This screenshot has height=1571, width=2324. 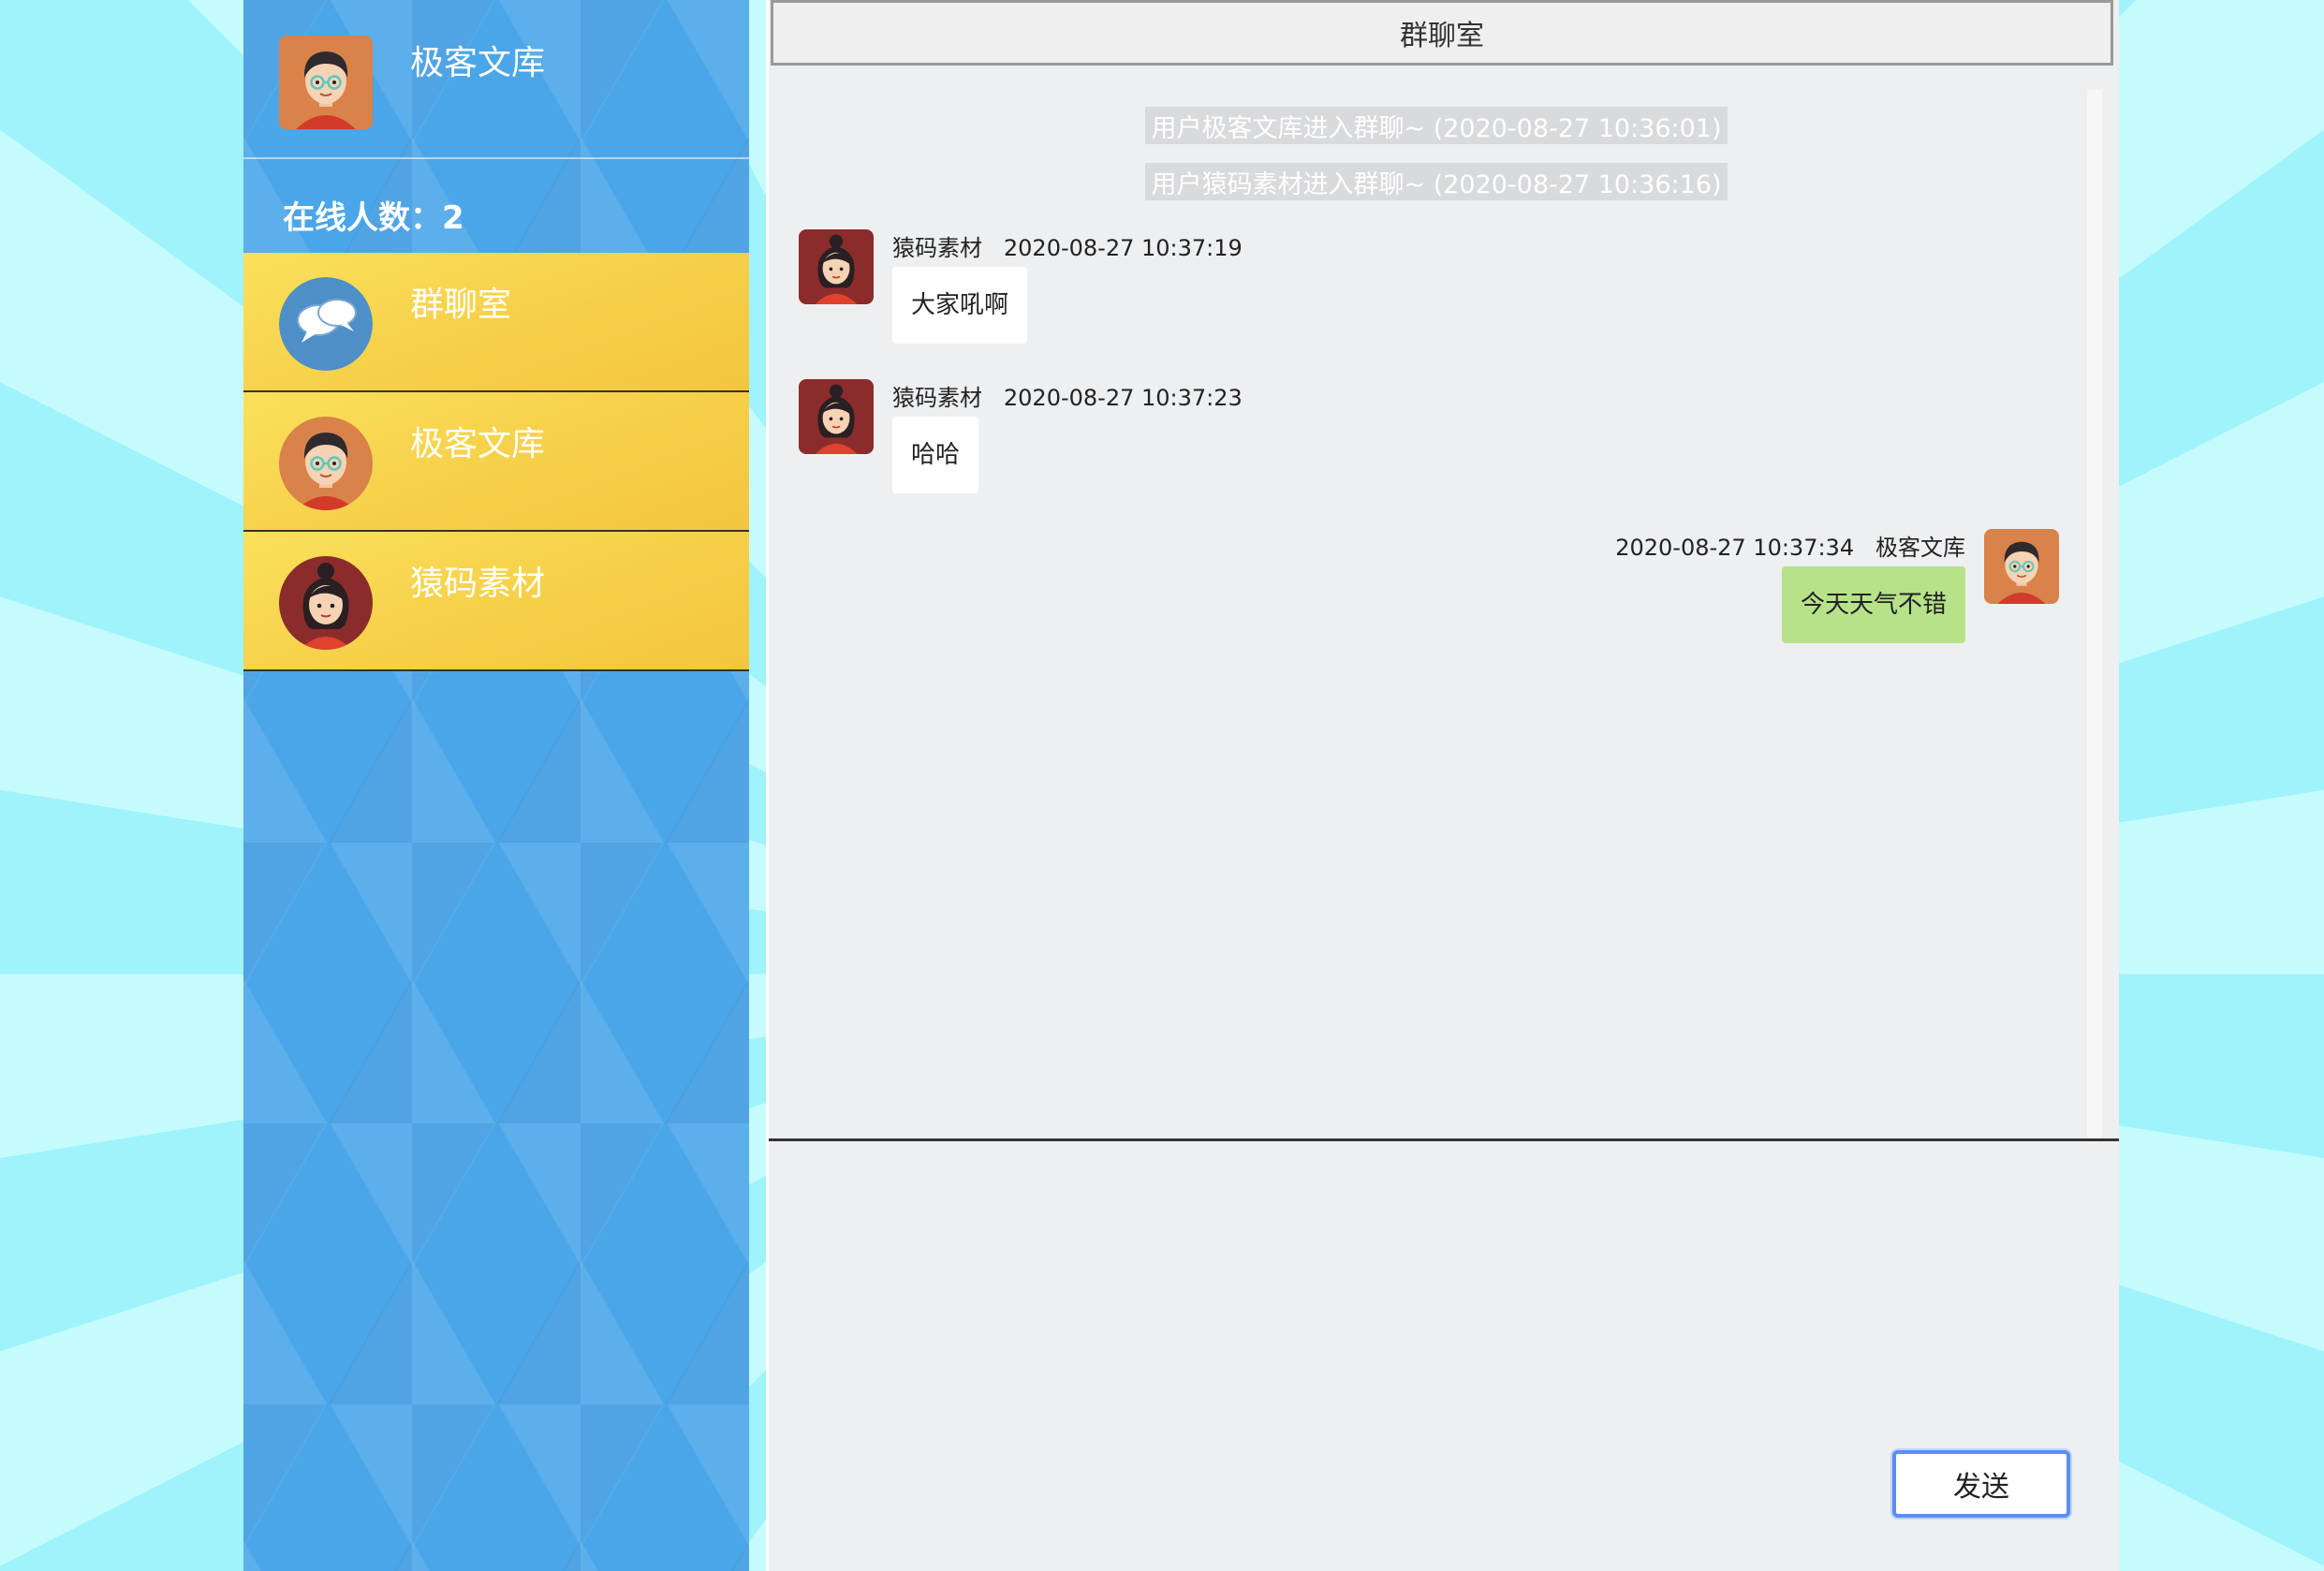 I want to click on message-meta: 猿码素材 2020-08-27 10:37:23, so click(x=1067, y=395).